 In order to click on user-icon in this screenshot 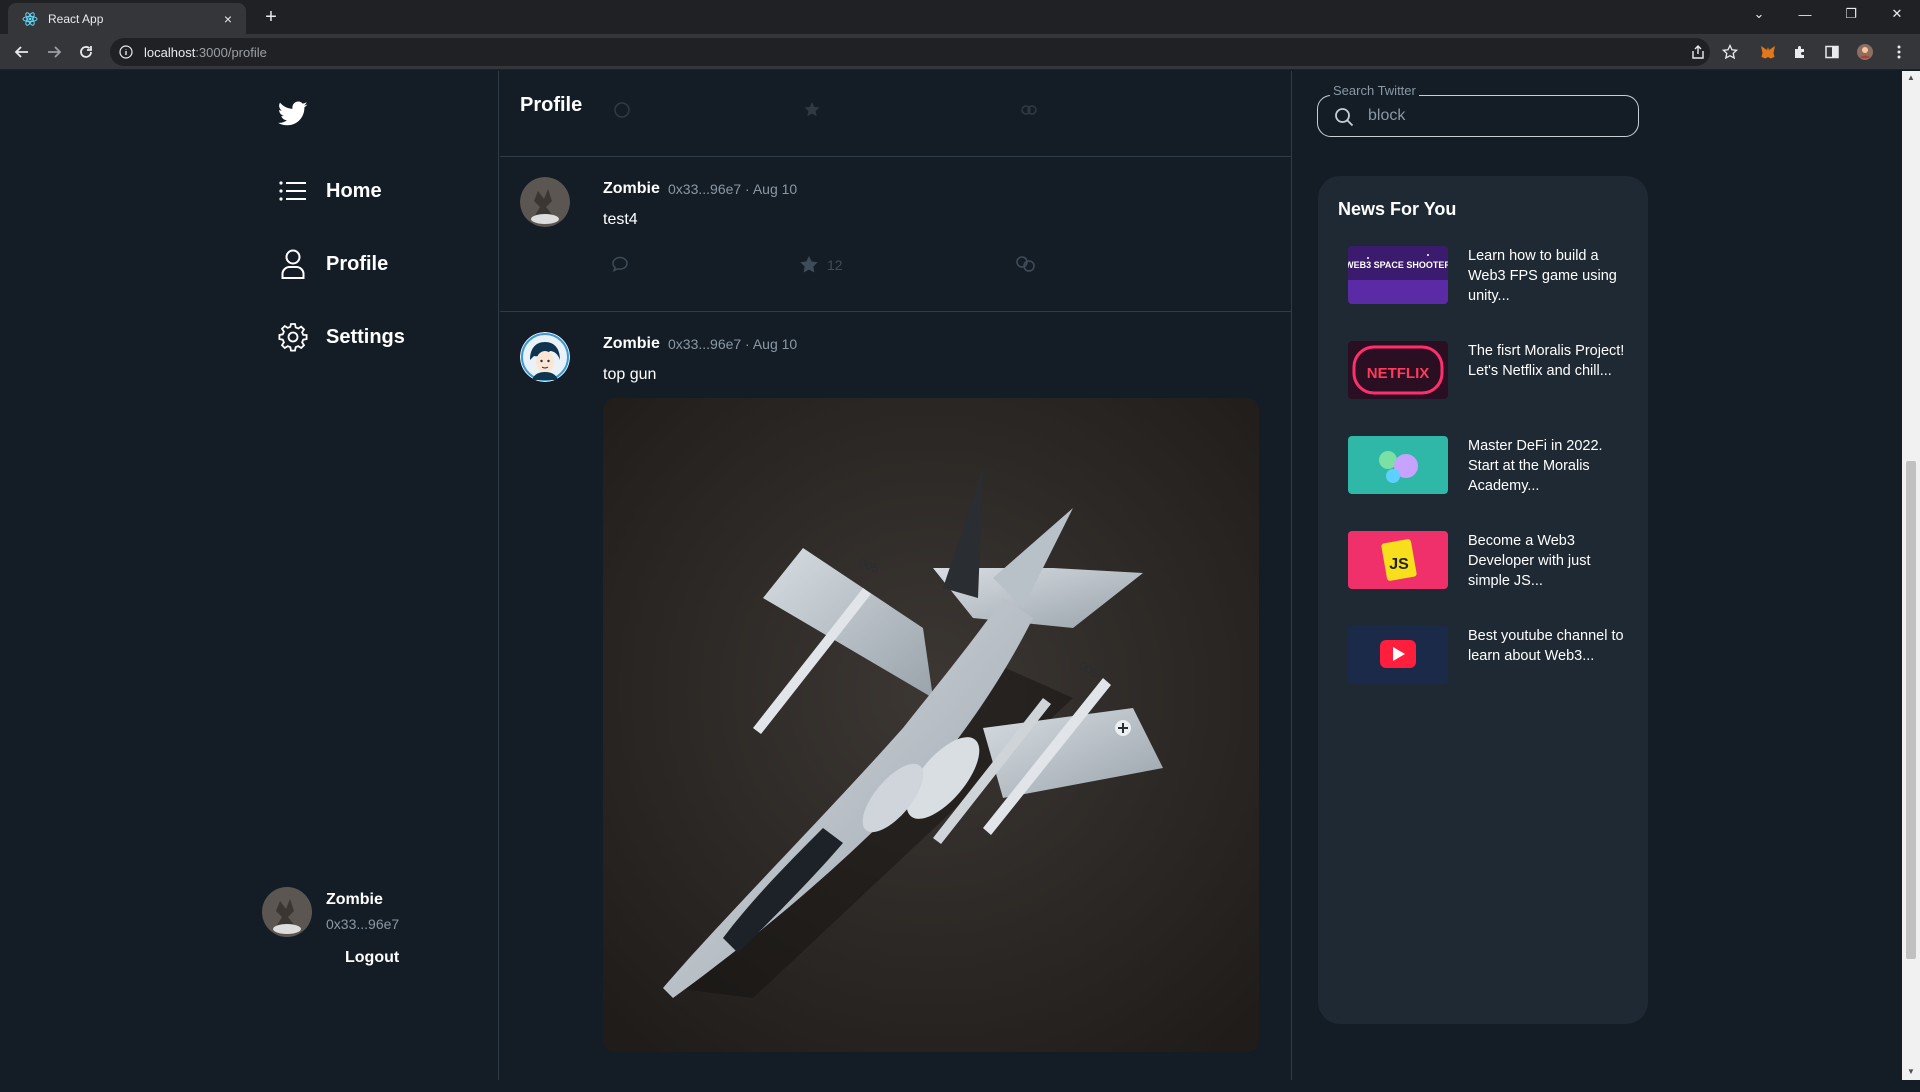, I will do `click(293, 264)`.